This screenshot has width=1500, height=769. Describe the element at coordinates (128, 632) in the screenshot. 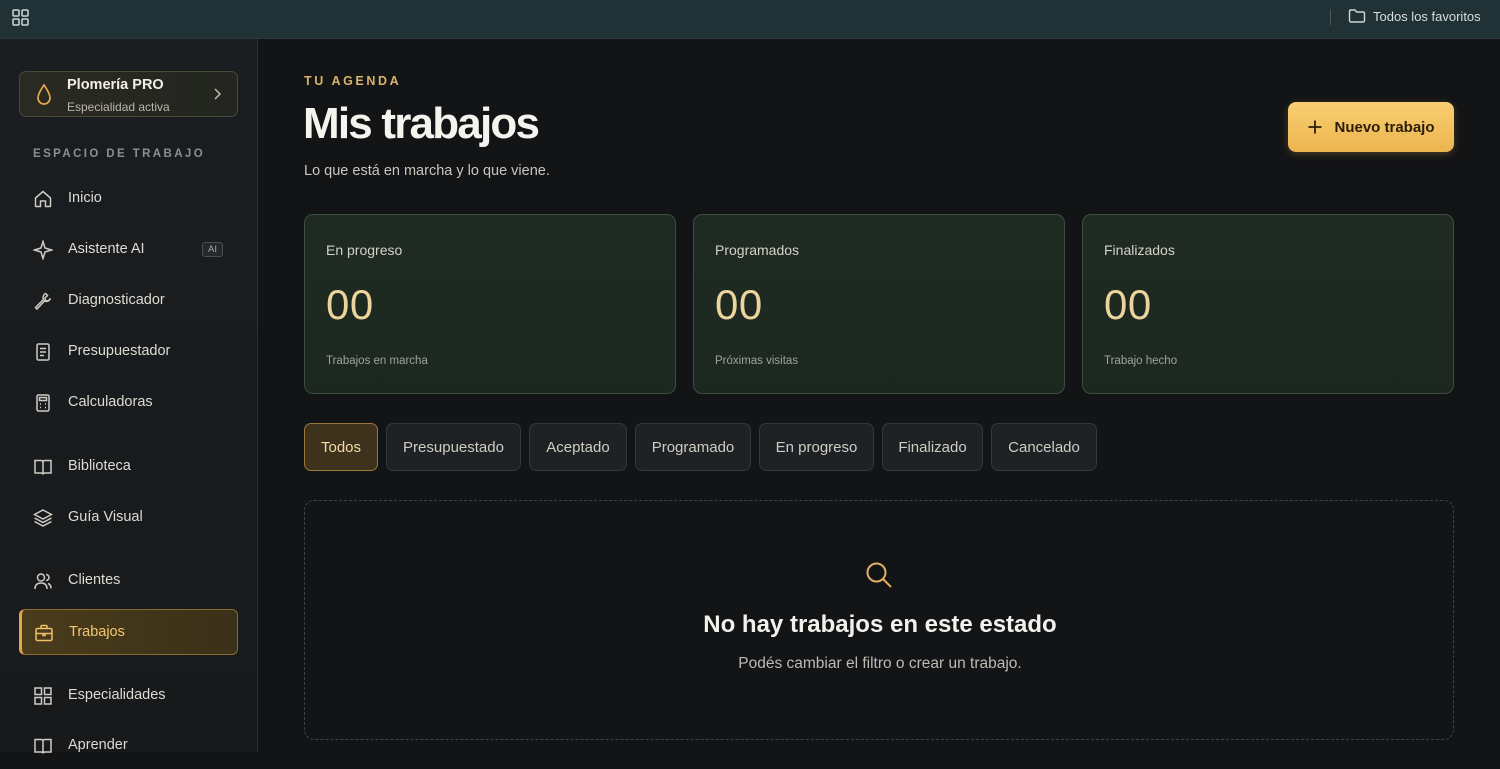

I see `sidebar-item-trabajos: Trabajos` at that location.